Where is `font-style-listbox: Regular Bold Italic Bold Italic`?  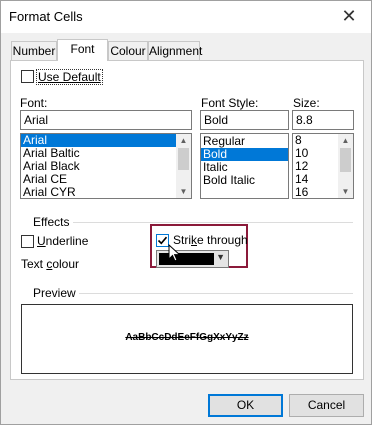 font-style-listbox: Regular Bold Italic Bold Italic is located at coordinates (244, 166).